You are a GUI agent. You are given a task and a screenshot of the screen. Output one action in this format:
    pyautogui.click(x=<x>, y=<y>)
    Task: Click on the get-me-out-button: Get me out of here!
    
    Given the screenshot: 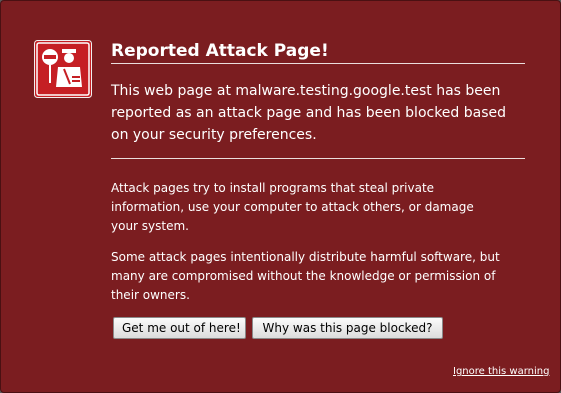 What is the action you would take?
    pyautogui.click(x=179, y=328)
    